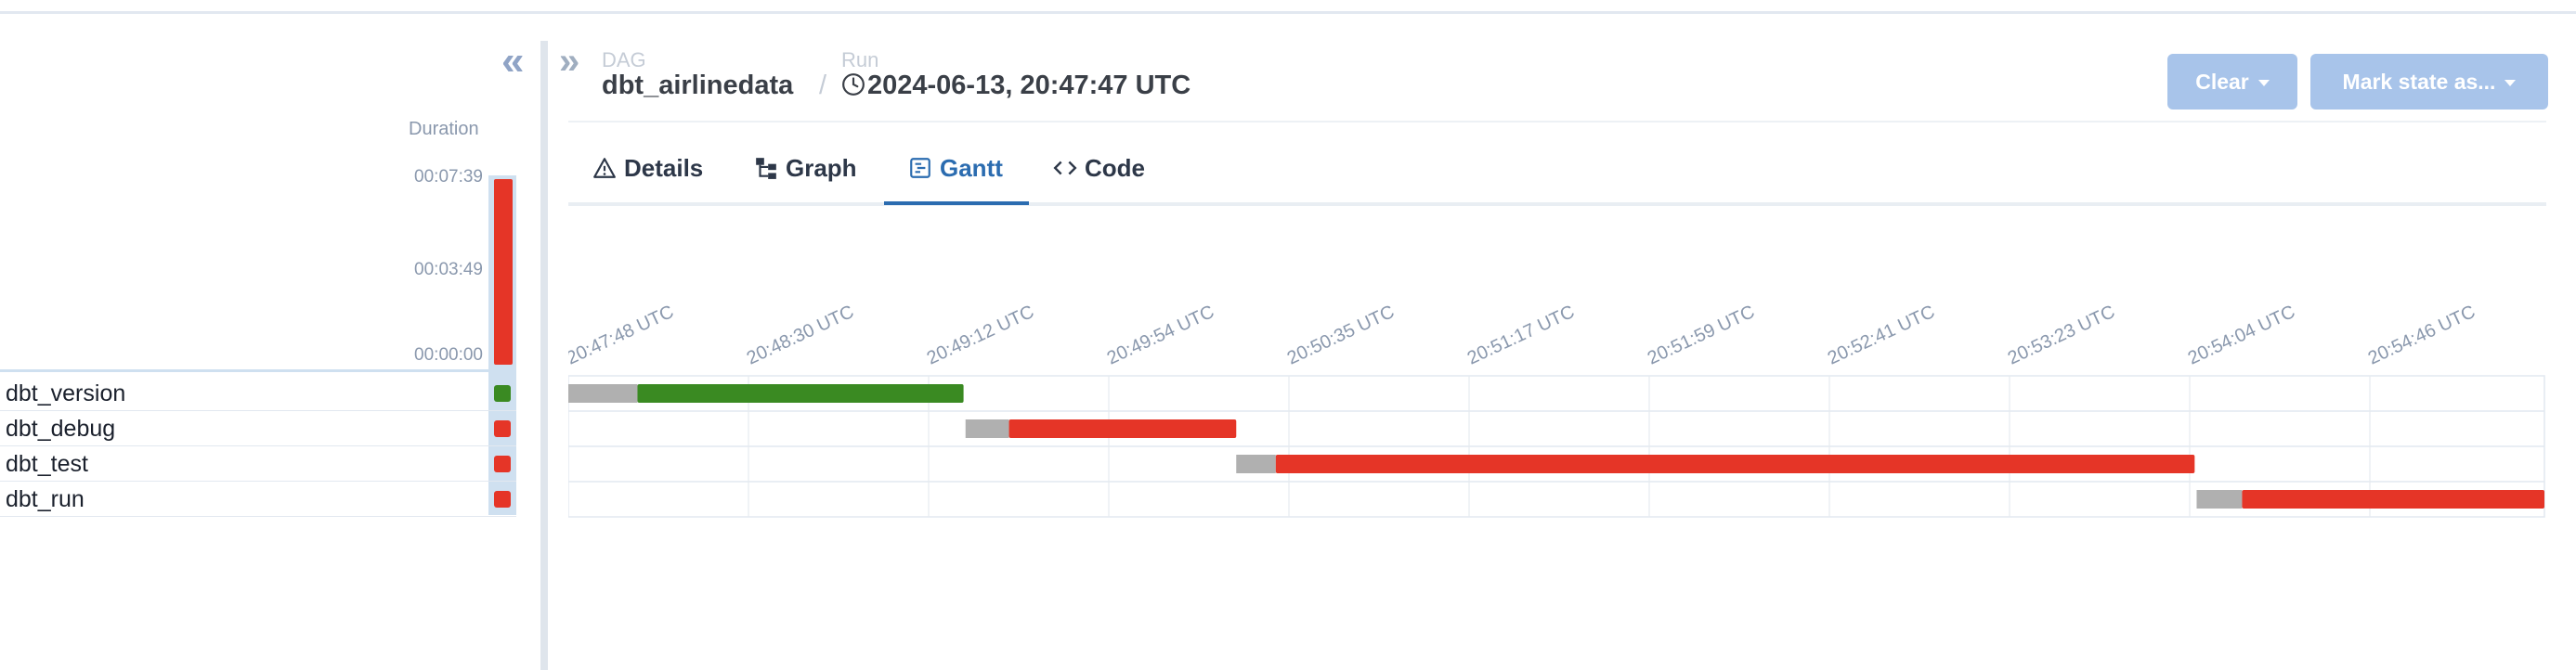 The image size is (2576, 670). Describe the element at coordinates (1115, 168) in the screenshot. I see `tab-code-label: Code` at that location.